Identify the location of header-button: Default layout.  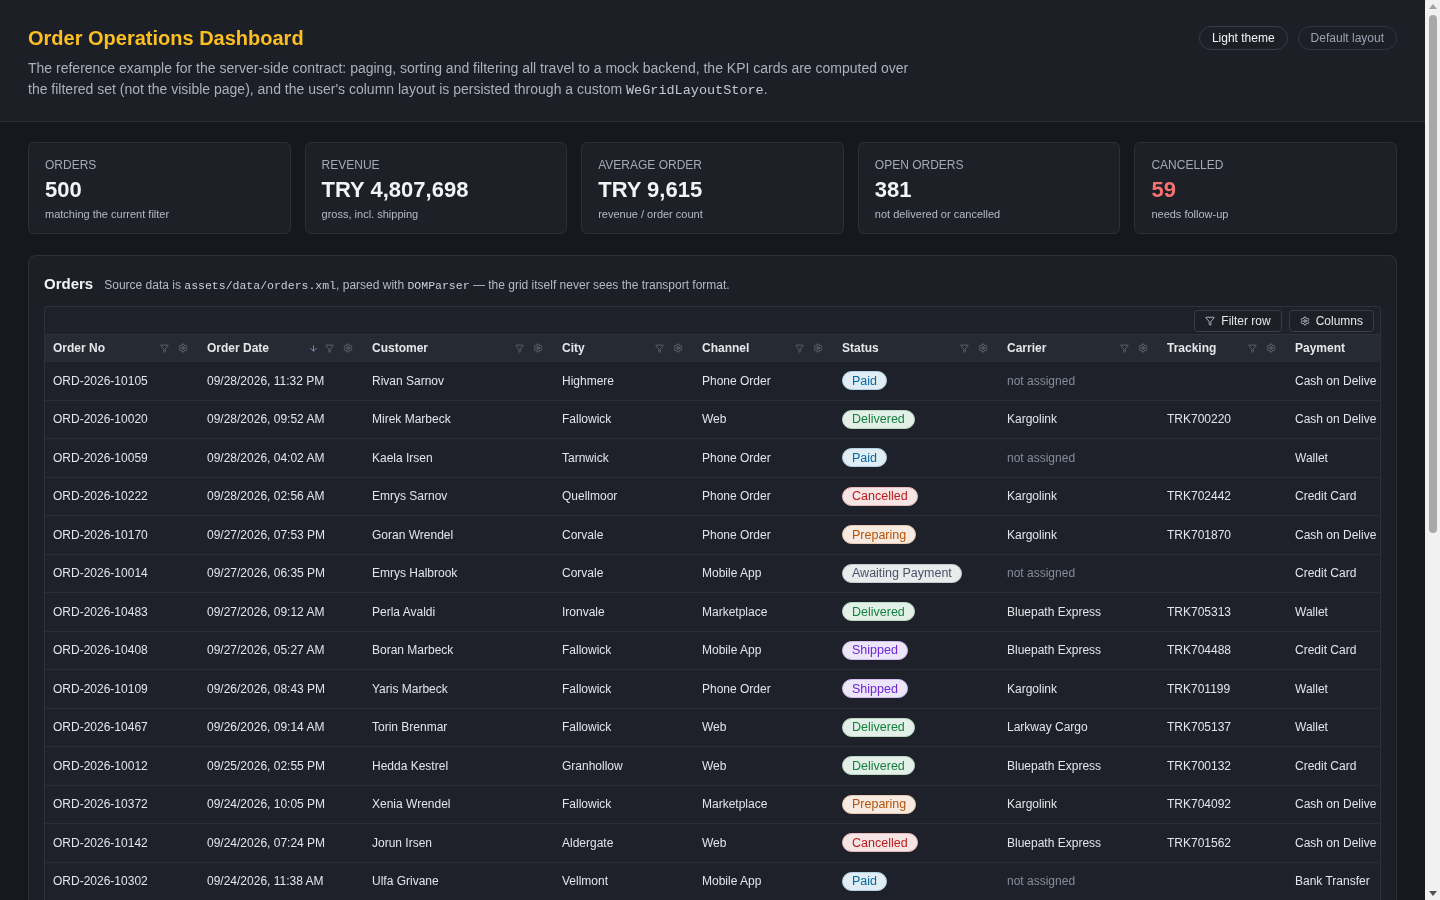
(1347, 38).